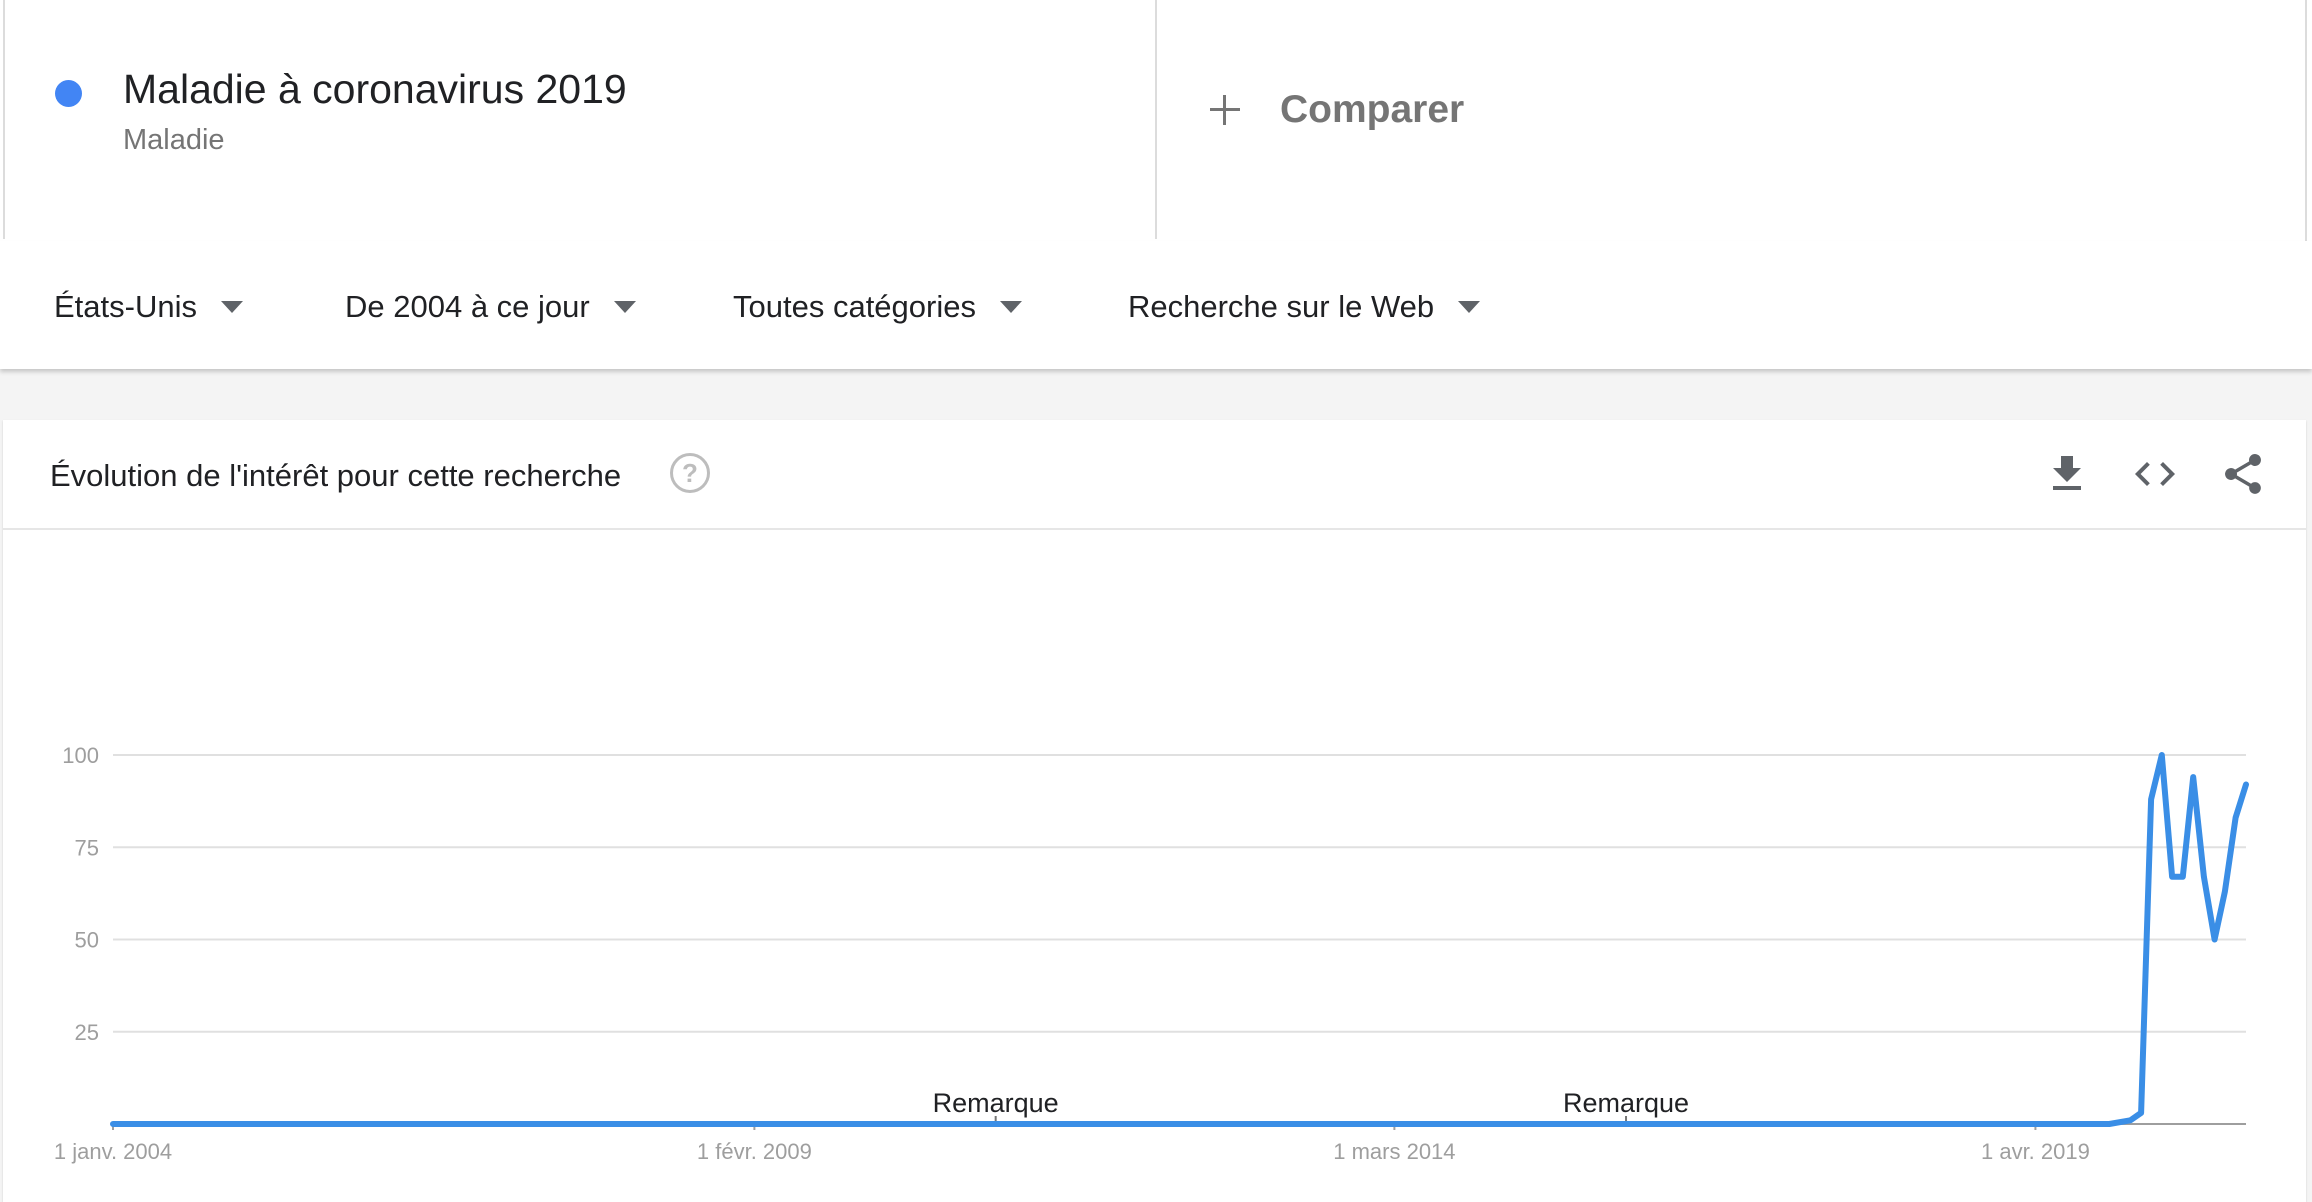 Image resolution: width=2312 pixels, height=1202 pixels. What do you see at coordinates (854, 306) in the screenshot?
I see `filter-category-label: Toutes catégories` at bounding box center [854, 306].